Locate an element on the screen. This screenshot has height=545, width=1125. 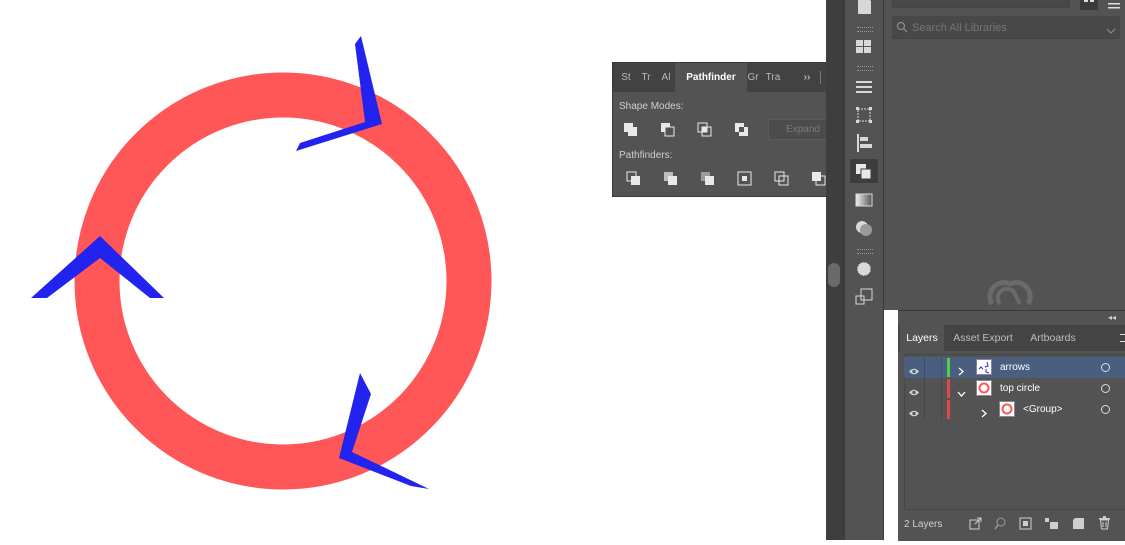
locate-object-icon is located at coordinates (1000, 526).